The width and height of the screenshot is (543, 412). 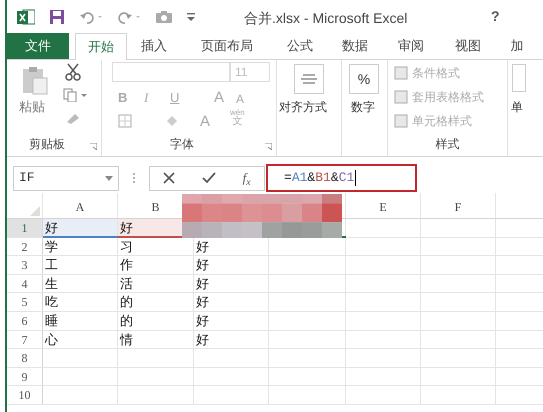 I want to click on ribbon-tab: 文件, so click(x=38, y=46).